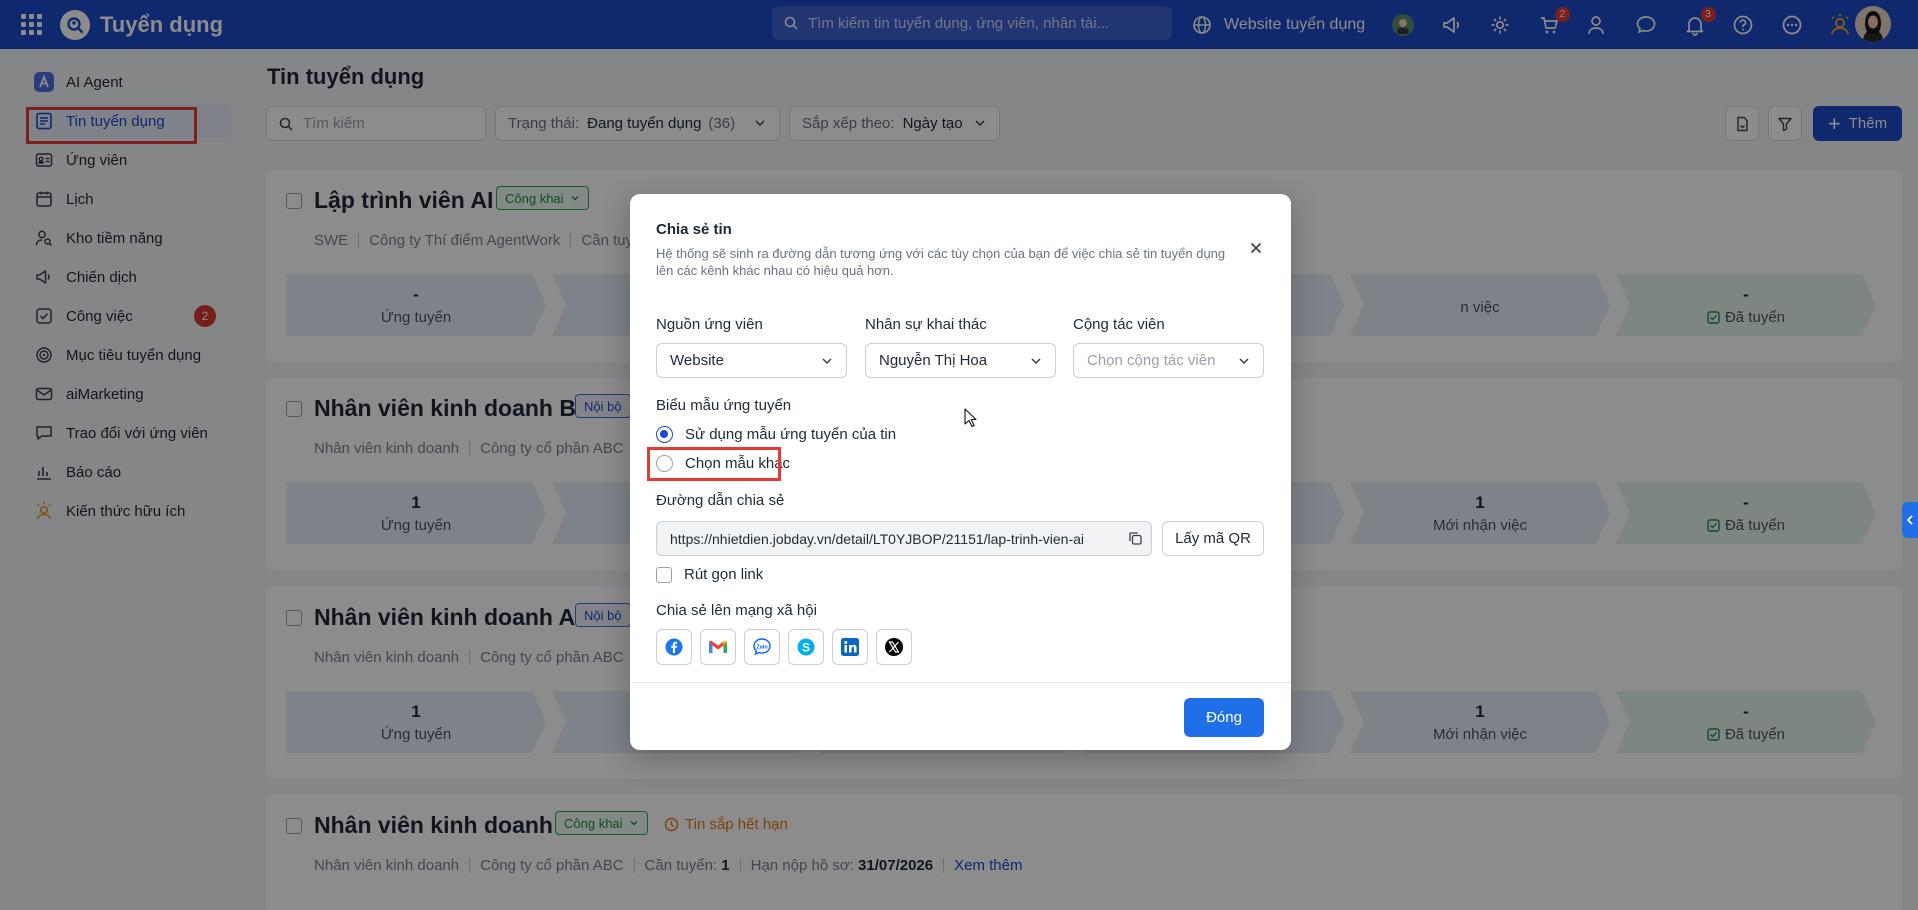 This screenshot has height=910, width=1918. I want to click on skype-icon: S, so click(806, 647).